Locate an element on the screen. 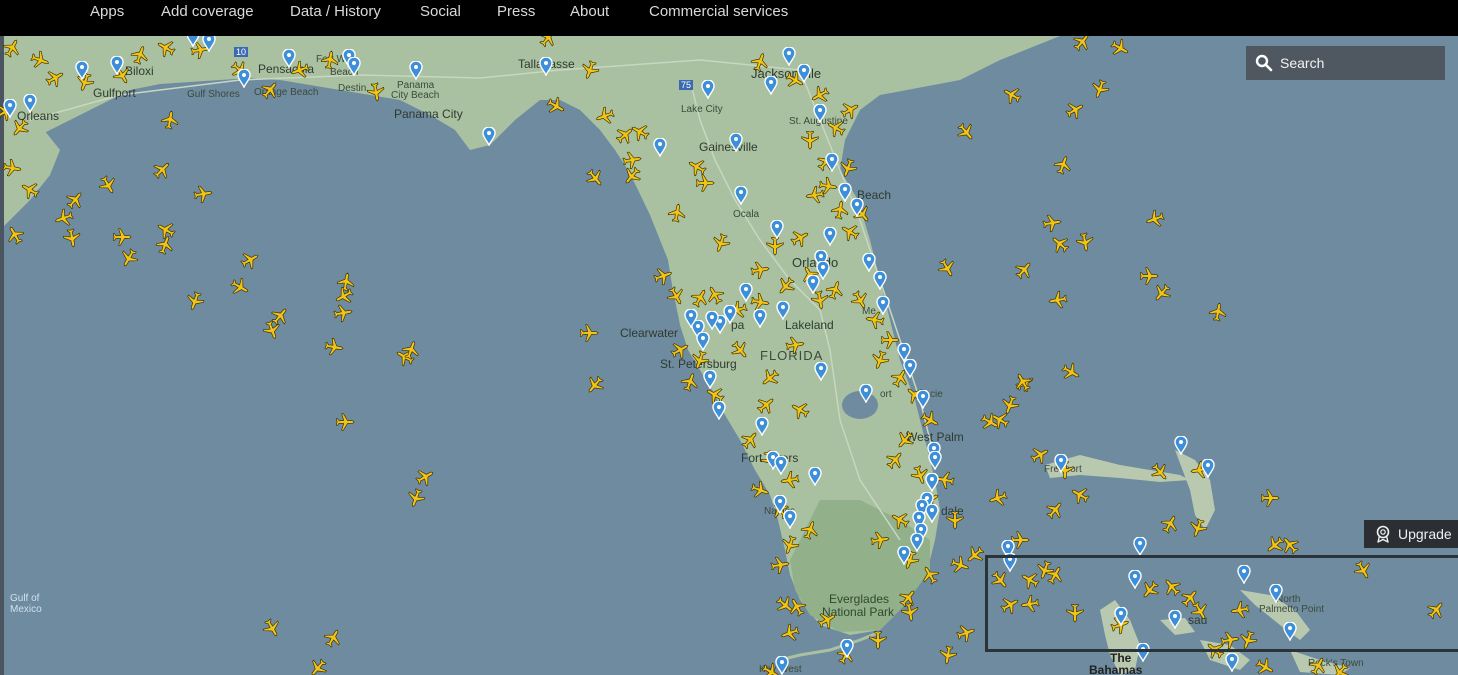 This screenshot has width=1458, height=675. nav-commercial-services: Commercial services is located at coordinates (718, 11).